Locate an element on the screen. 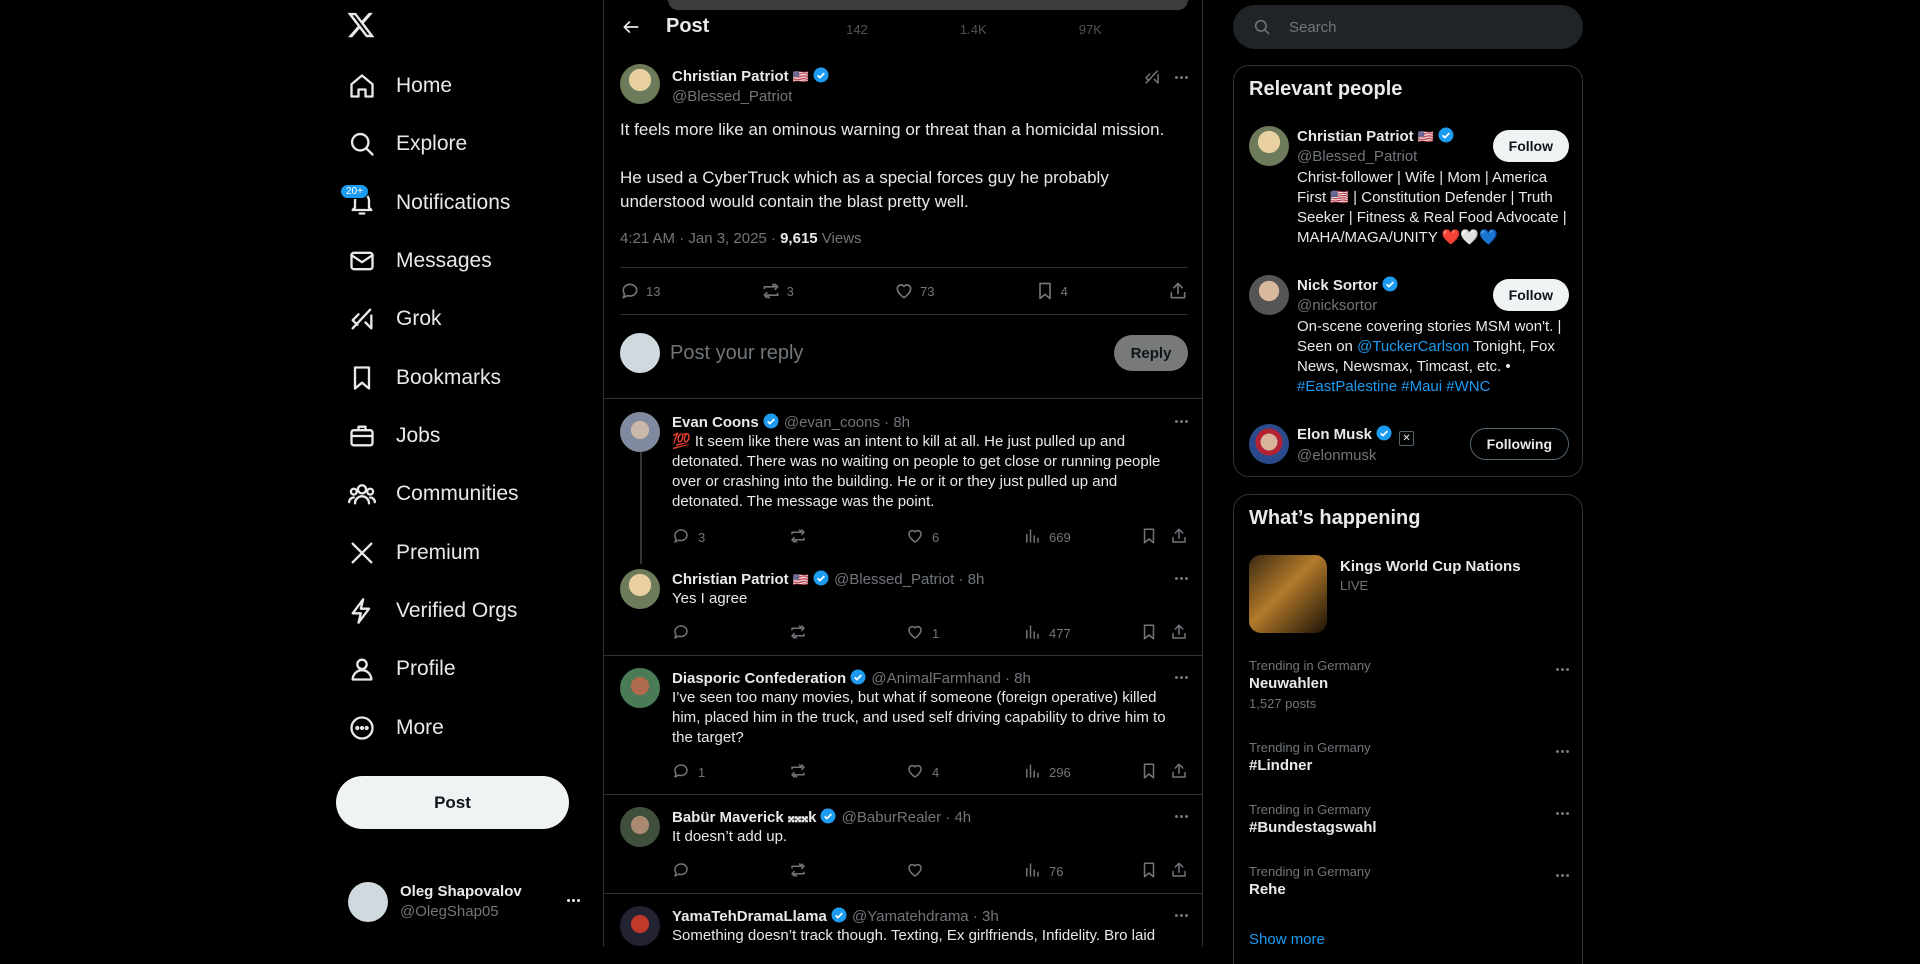 This screenshot has width=1920, height=964. person-name: Christian Patriot is located at coordinates (1355, 136).